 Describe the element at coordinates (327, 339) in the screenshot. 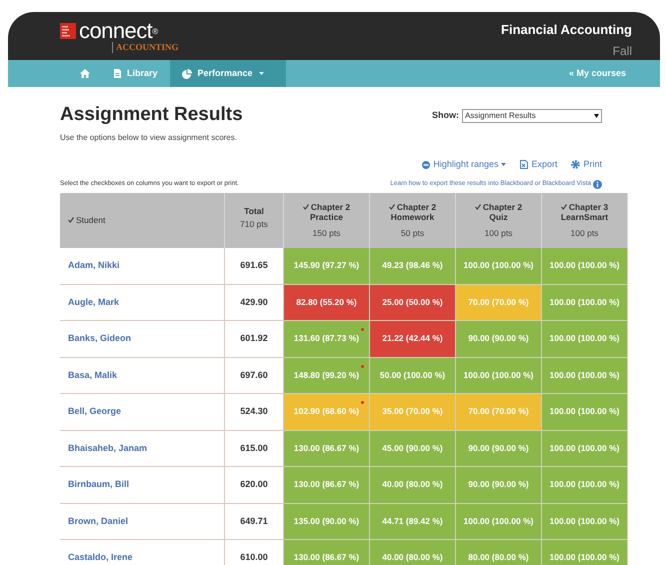

I see `score-cell: 131.60 (87.73 %)` at that location.